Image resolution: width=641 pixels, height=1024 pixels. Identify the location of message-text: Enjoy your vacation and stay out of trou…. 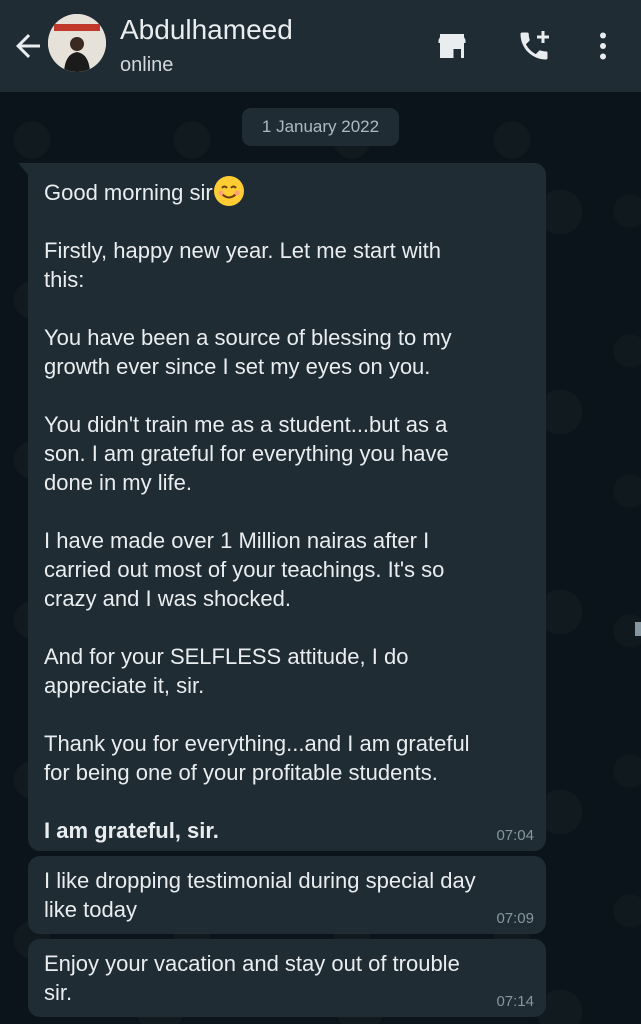
(252, 978).